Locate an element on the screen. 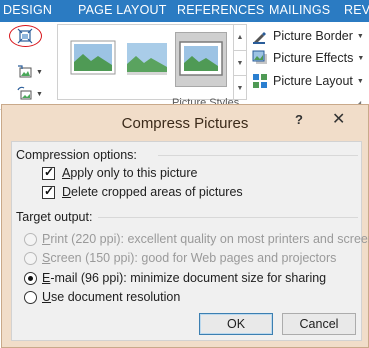 The width and height of the screenshot is (369, 348). picture-border-label: Picture Border is located at coordinates (313, 36).